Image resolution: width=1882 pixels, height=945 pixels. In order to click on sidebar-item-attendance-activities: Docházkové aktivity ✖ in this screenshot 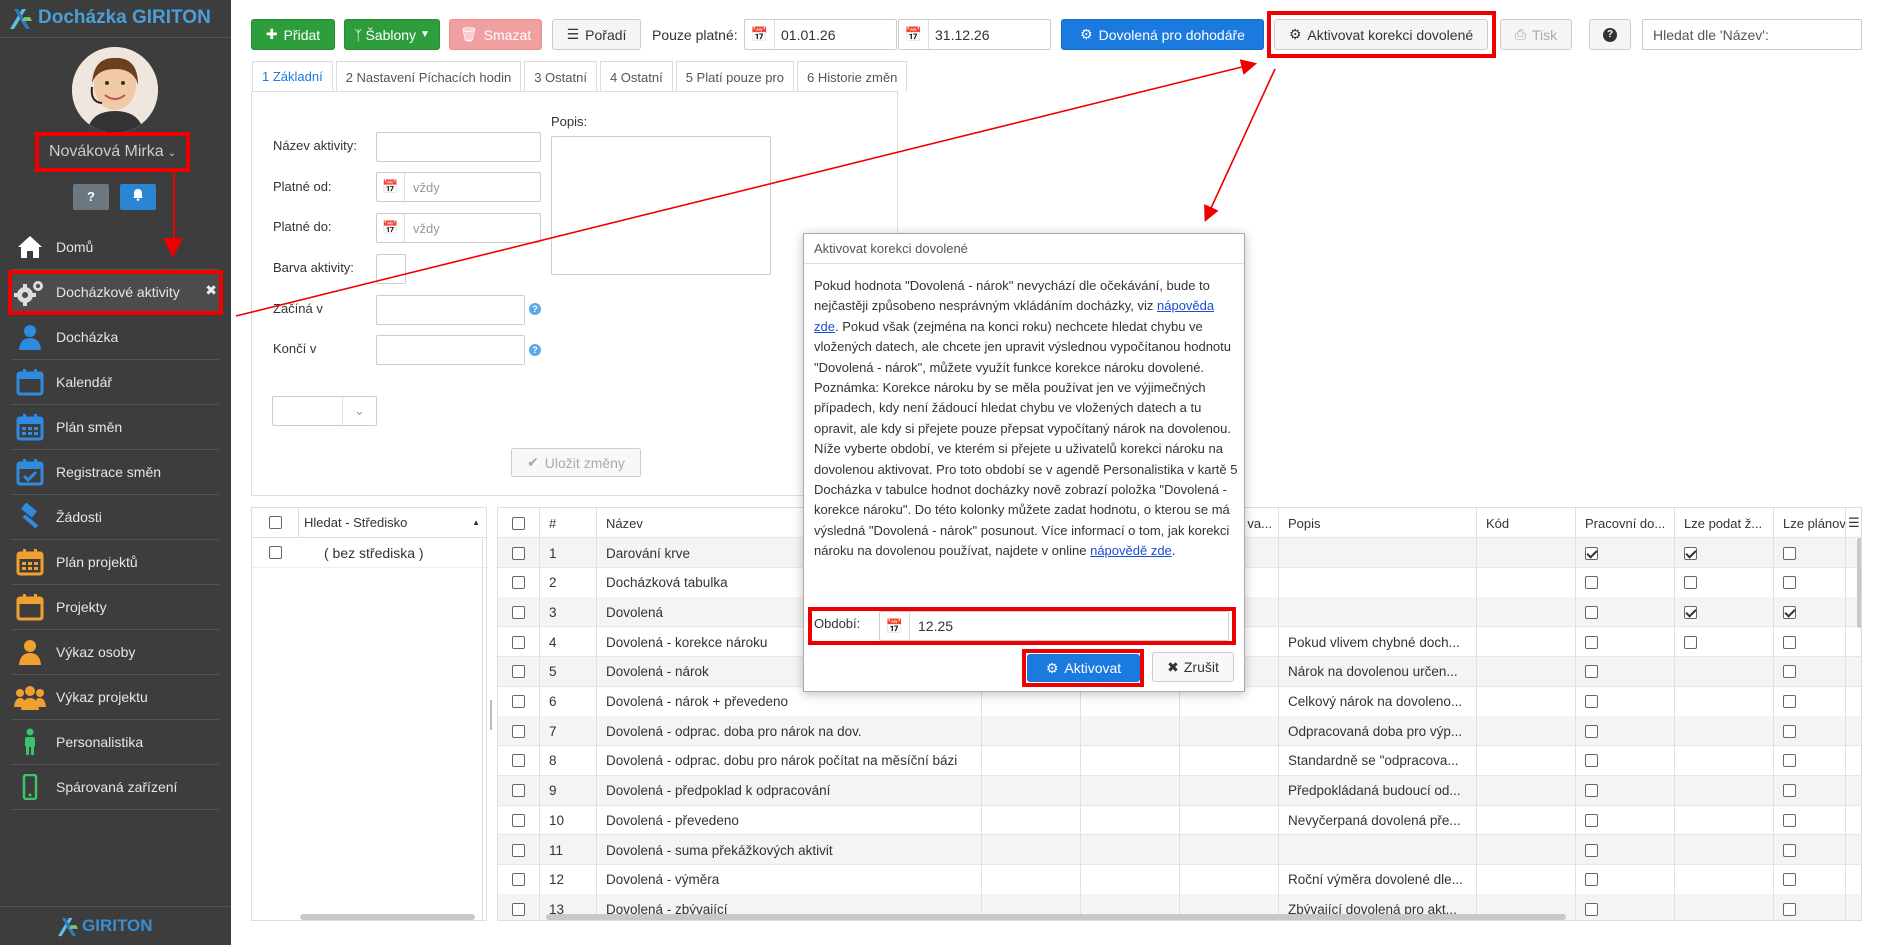, I will do `click(115, 292)`.